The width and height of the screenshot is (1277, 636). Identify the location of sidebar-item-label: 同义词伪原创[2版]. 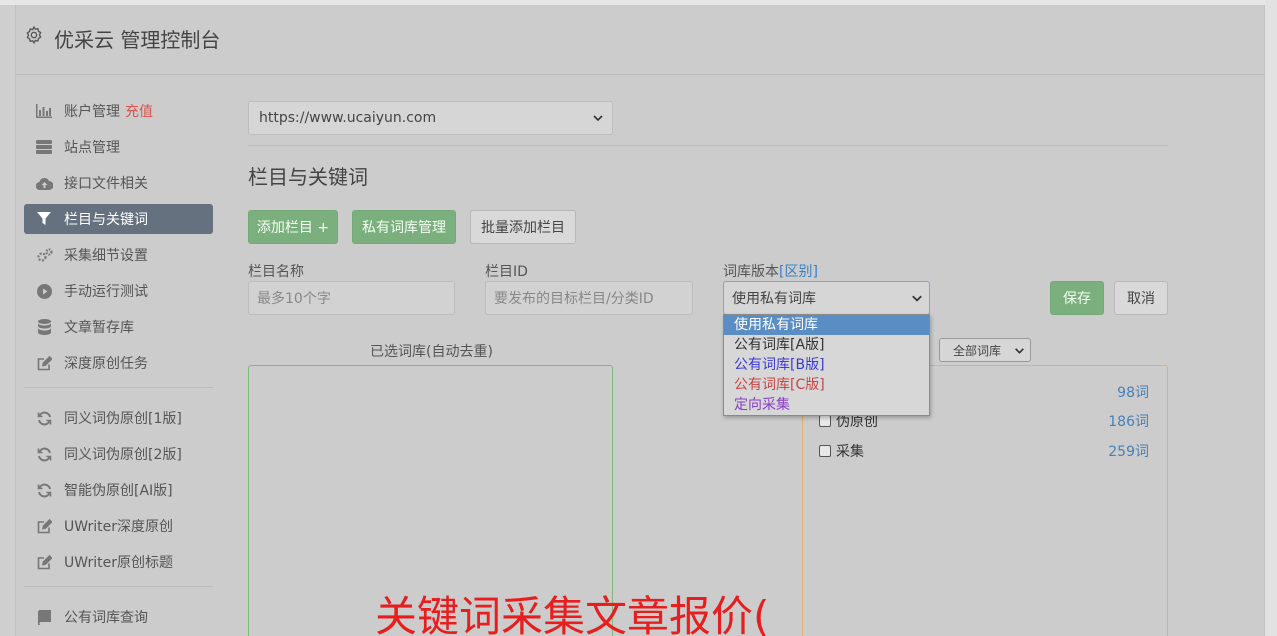
(123, 455).